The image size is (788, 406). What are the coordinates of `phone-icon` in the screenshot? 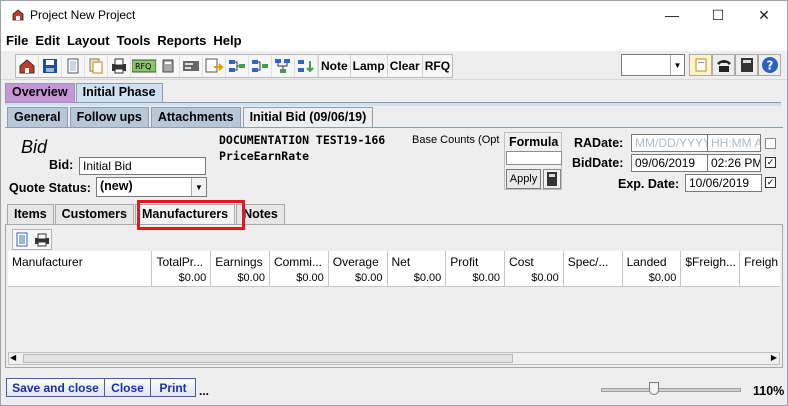 It's located at (723, 65).